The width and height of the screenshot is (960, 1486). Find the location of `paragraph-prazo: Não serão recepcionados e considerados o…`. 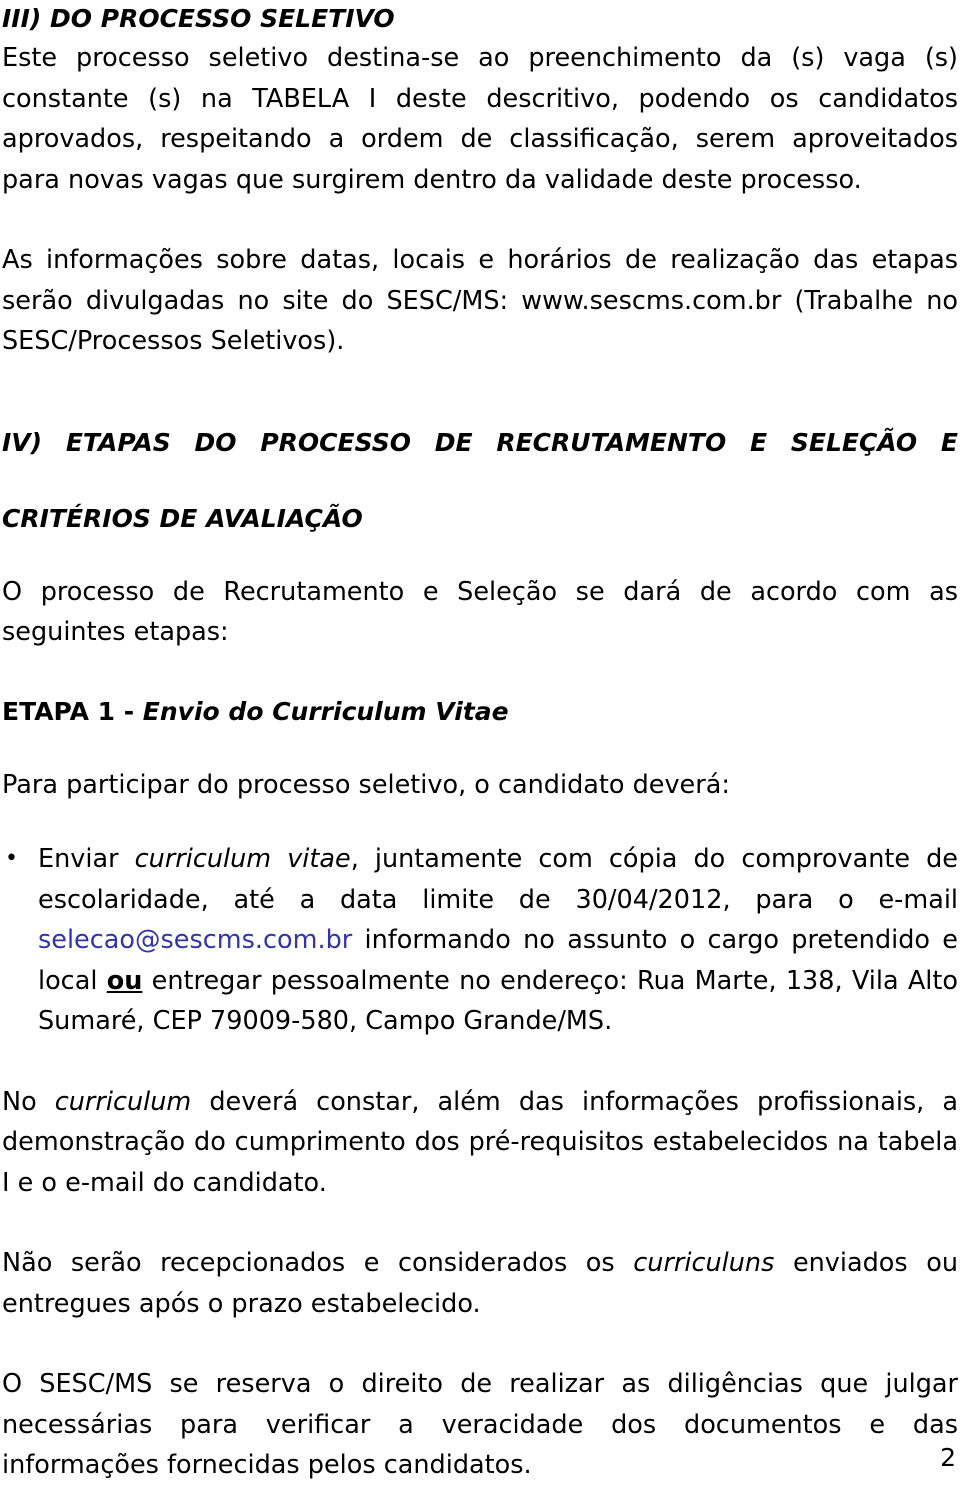

paragraph-prazo: Não serão recepcionados e considerados o… is located at coordinates (480, 1283).